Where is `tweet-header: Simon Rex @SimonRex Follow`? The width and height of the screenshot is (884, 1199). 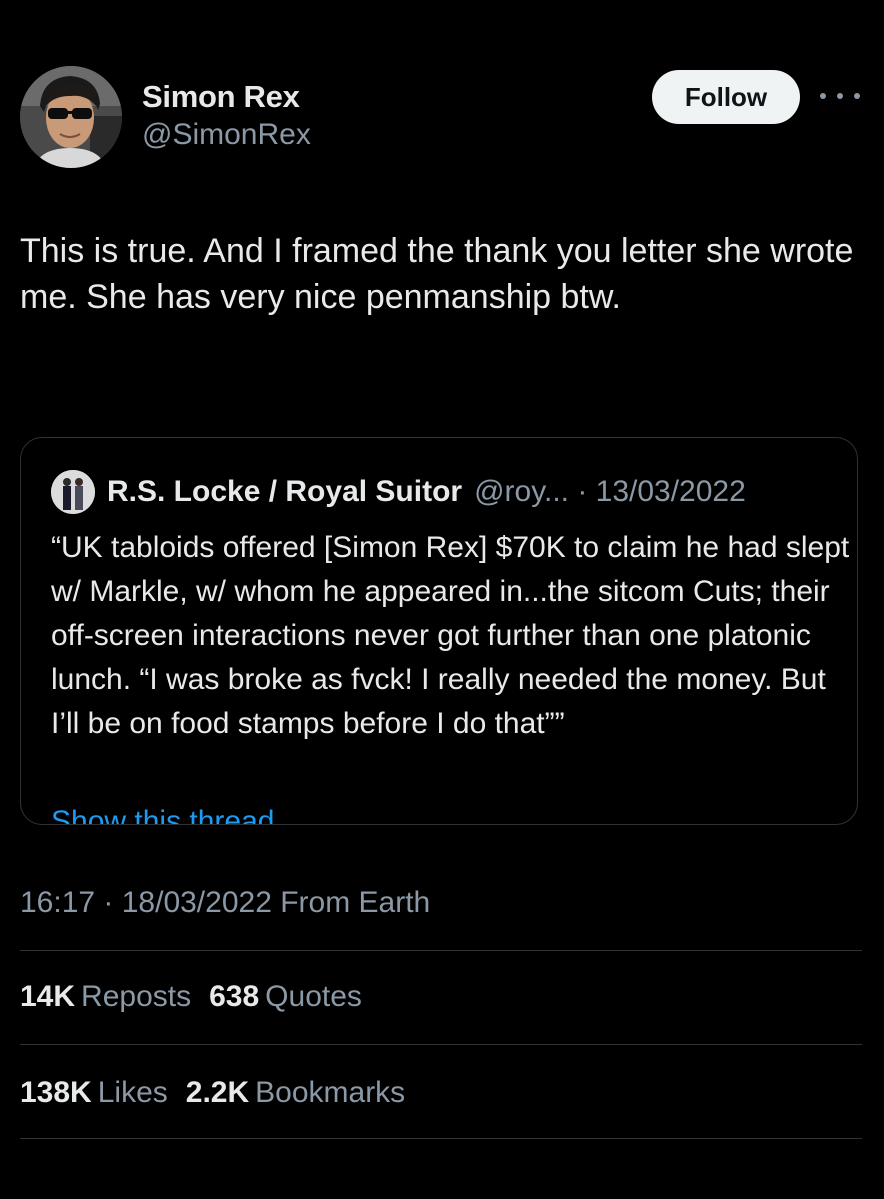 tweet-header: Simon Rex @SimonRex Follow is located at coordinates (442, 118).